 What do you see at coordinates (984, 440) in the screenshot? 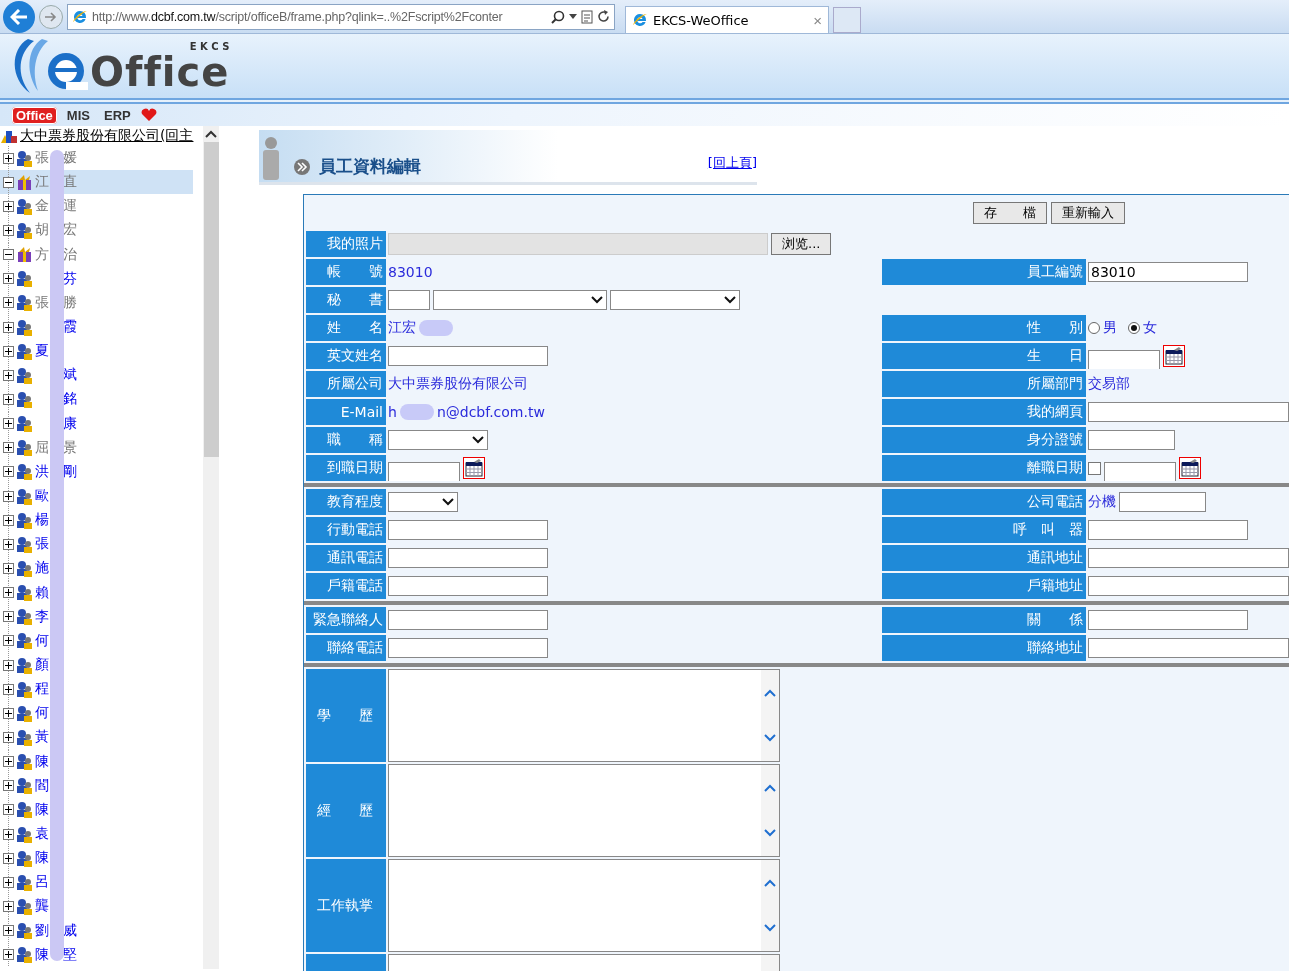
I see `field-label: 身分證號` at bounding box center [984, 440].